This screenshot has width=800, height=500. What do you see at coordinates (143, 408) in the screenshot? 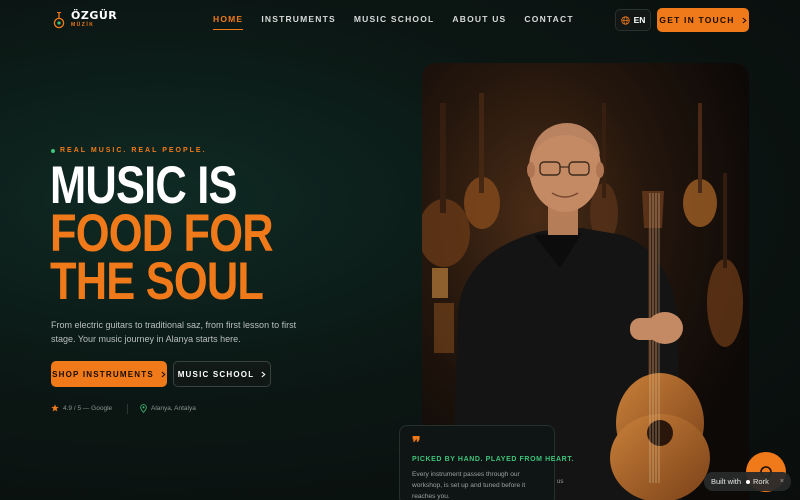
I see `location-pin-icon` at bounding box center [143, 408].